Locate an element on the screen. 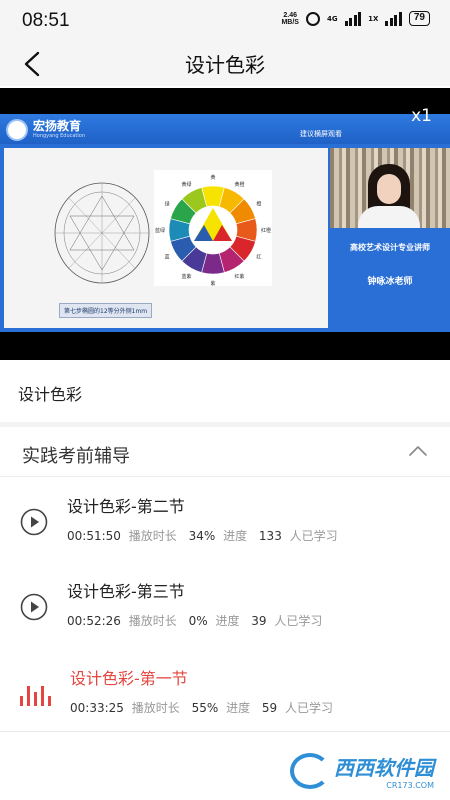  slide-header: 宏扬教育 Hongyang Education 建议横屏观看 is located at coordinates (225, 129).